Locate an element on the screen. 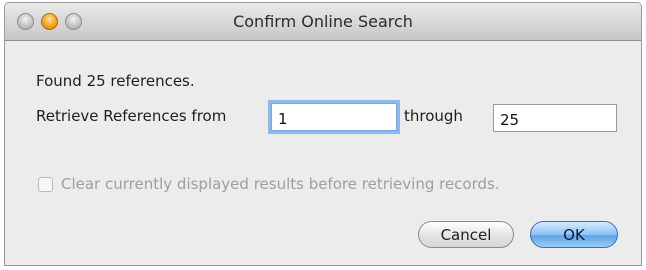 The image size is (646, 270). window-title: Confirm Online Search is located at coordinates (323, 21).